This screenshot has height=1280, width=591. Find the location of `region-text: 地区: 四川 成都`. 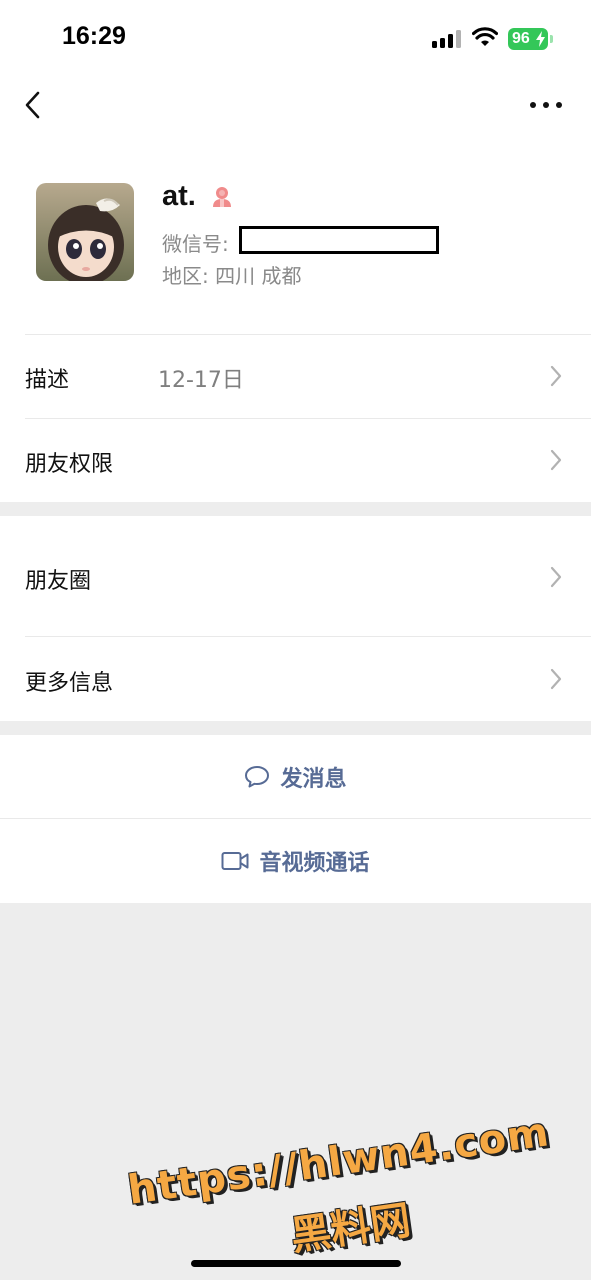

region-text: 地区: 四川 成都 is located at coordinates (232, 276).